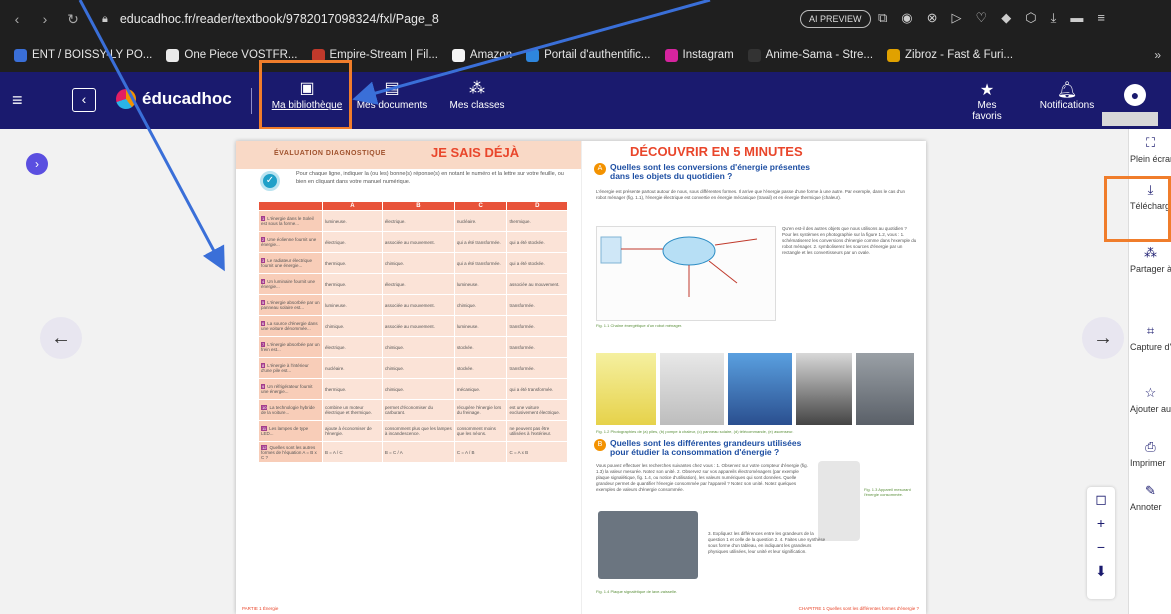 This screenshot has width=1171, height=614. What do you see at coordinates (392, 105) in the screenshot?
I see `nav-documents-label: Mes documents` at bounding box center [392, 105].